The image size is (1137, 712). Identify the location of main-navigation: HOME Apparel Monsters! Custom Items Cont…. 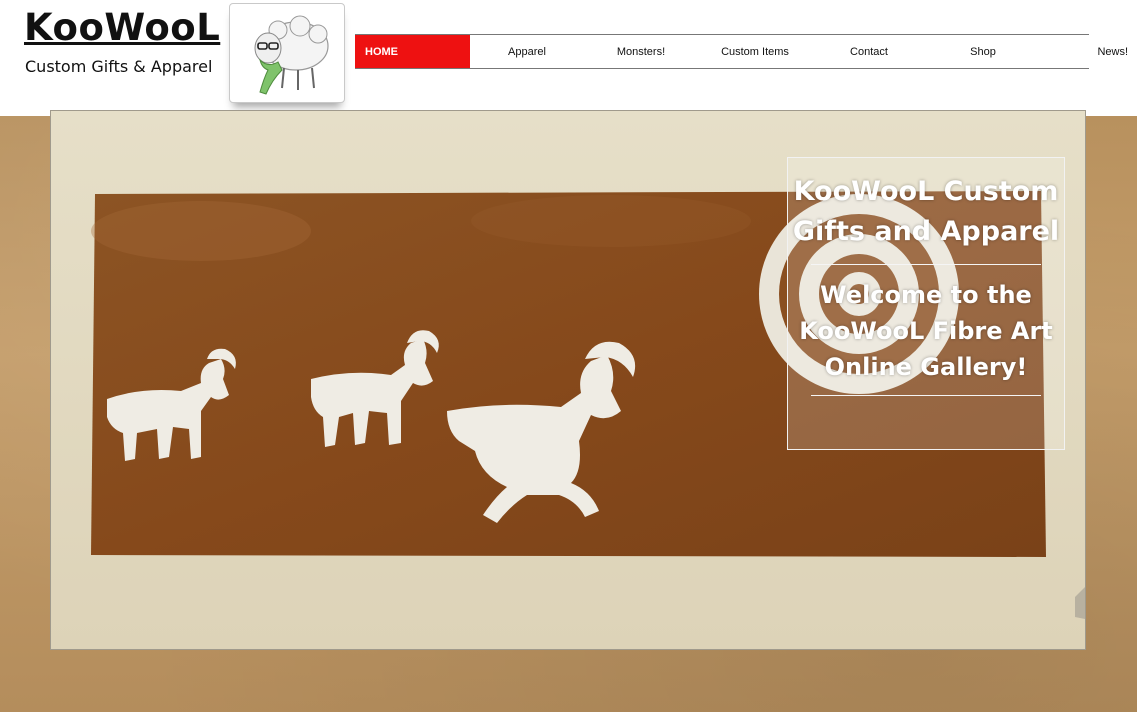
(741, 51).